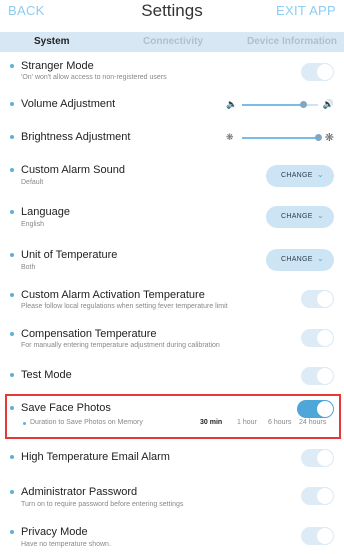  Describe the element at coordinates (211, 422) in the screenshot. I see `duration-option-30-min: 30 min` at that location.